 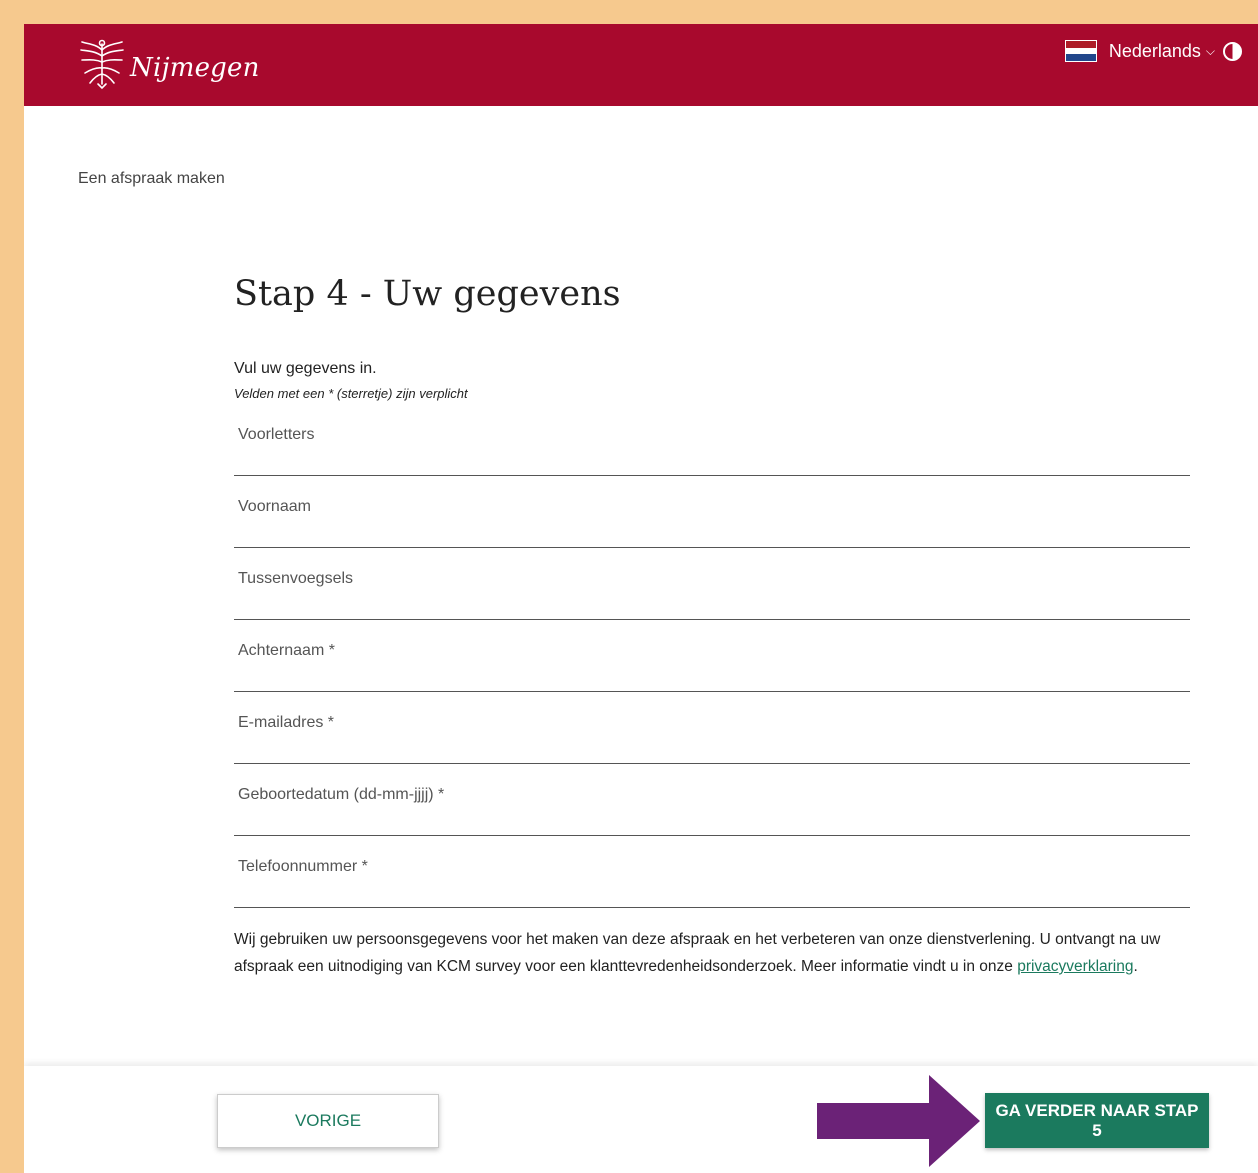 I want to click on language-selector: Nederlands ⌵, so click(x=1153, y=51).